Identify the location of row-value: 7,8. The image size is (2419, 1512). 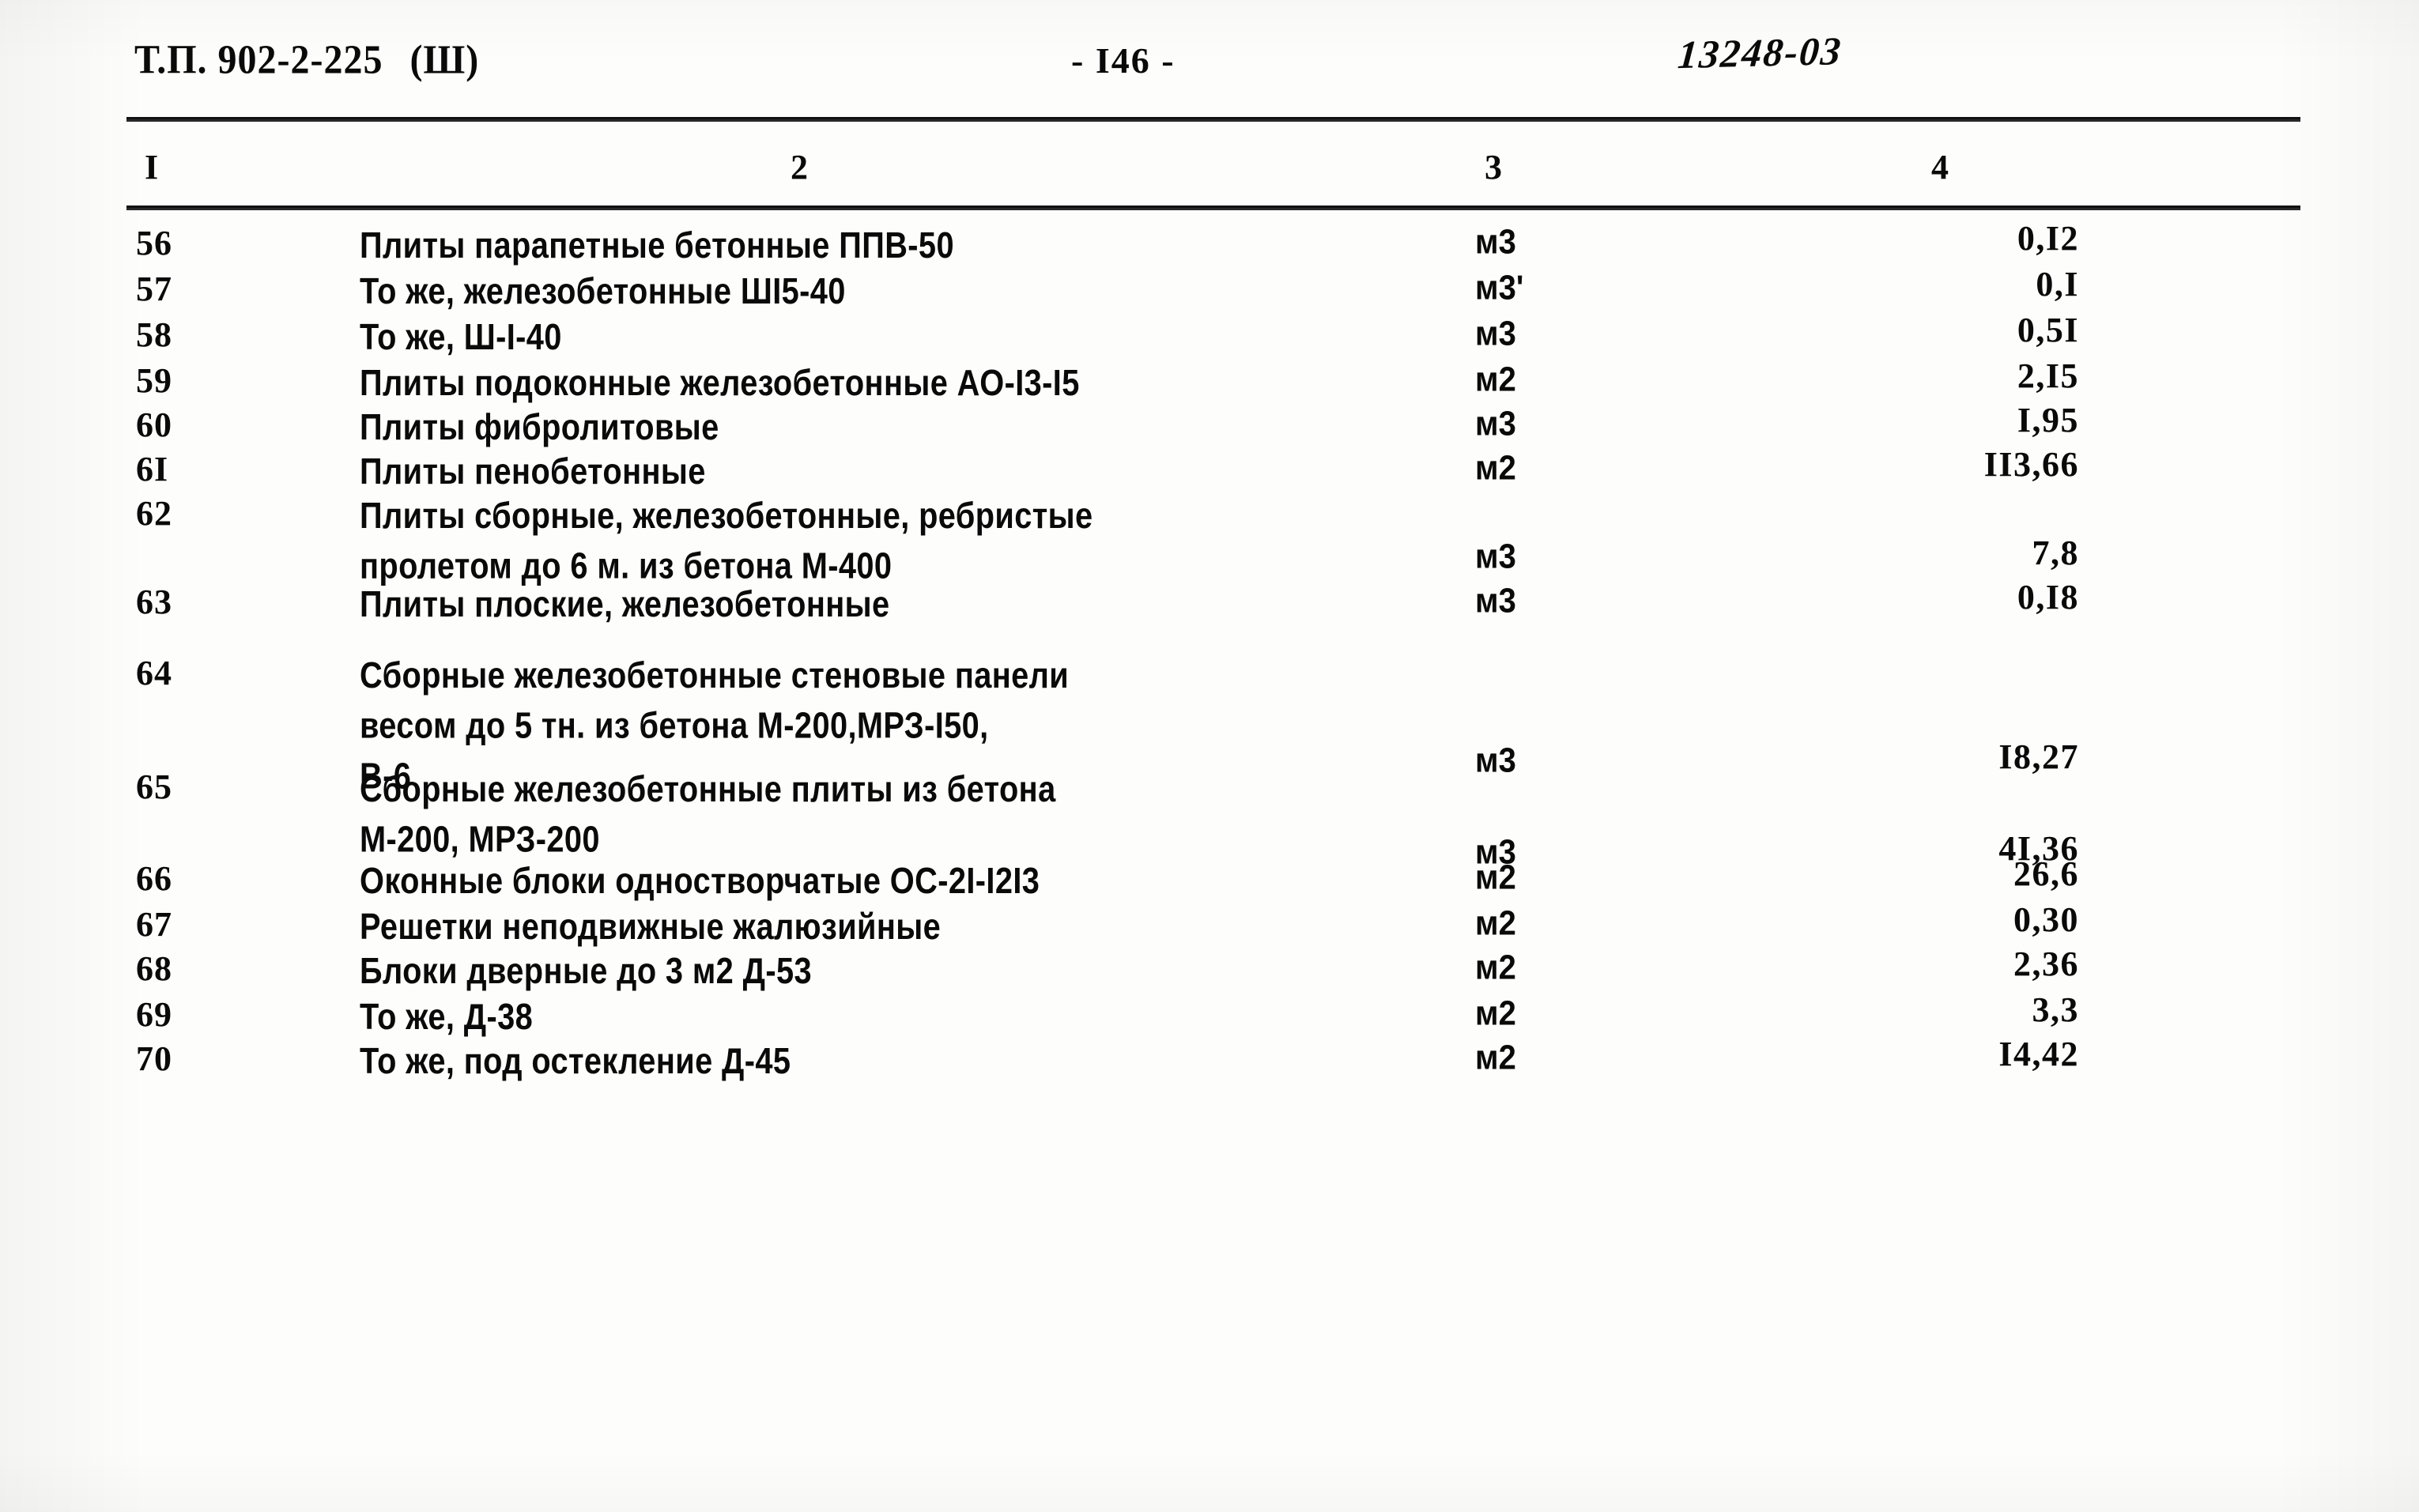
(2055, 553).